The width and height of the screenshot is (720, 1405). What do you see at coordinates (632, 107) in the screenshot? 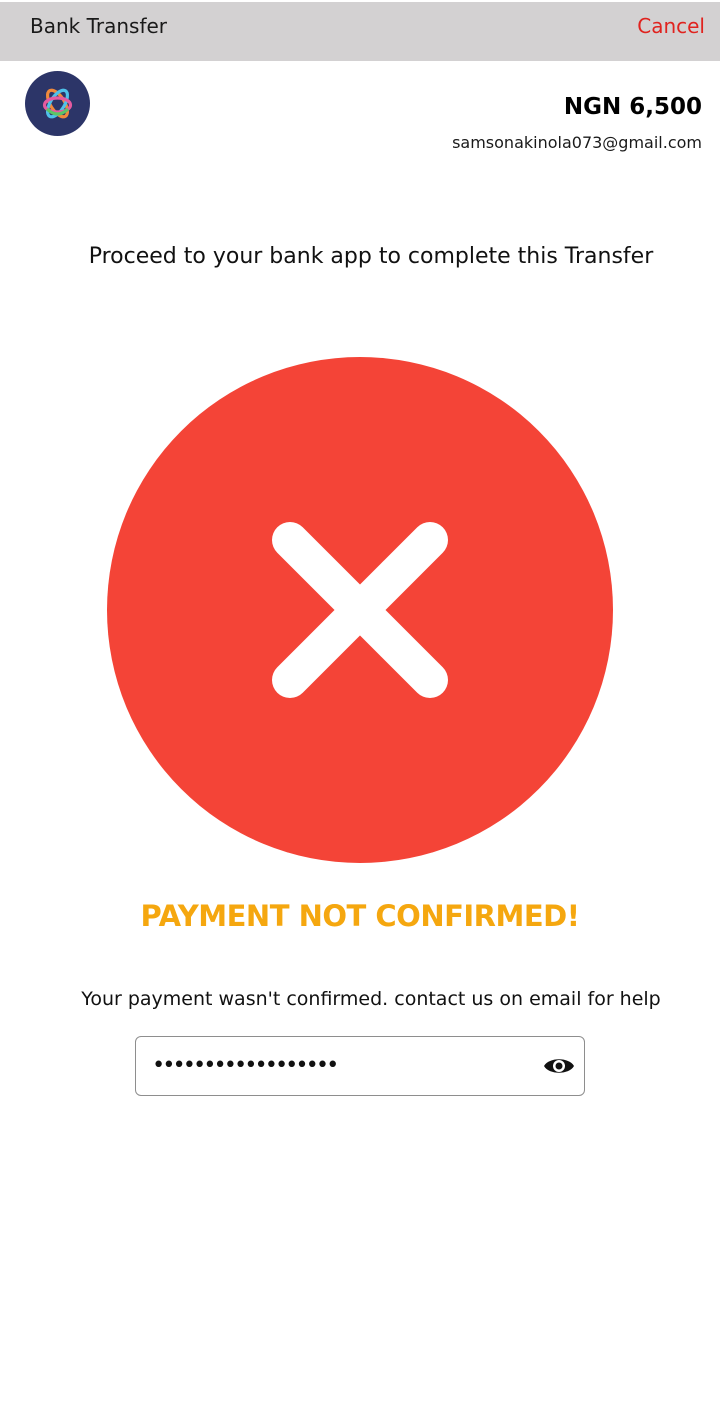
I see `payment-amount: NGN 6,500` at bounding box center [632, 107].